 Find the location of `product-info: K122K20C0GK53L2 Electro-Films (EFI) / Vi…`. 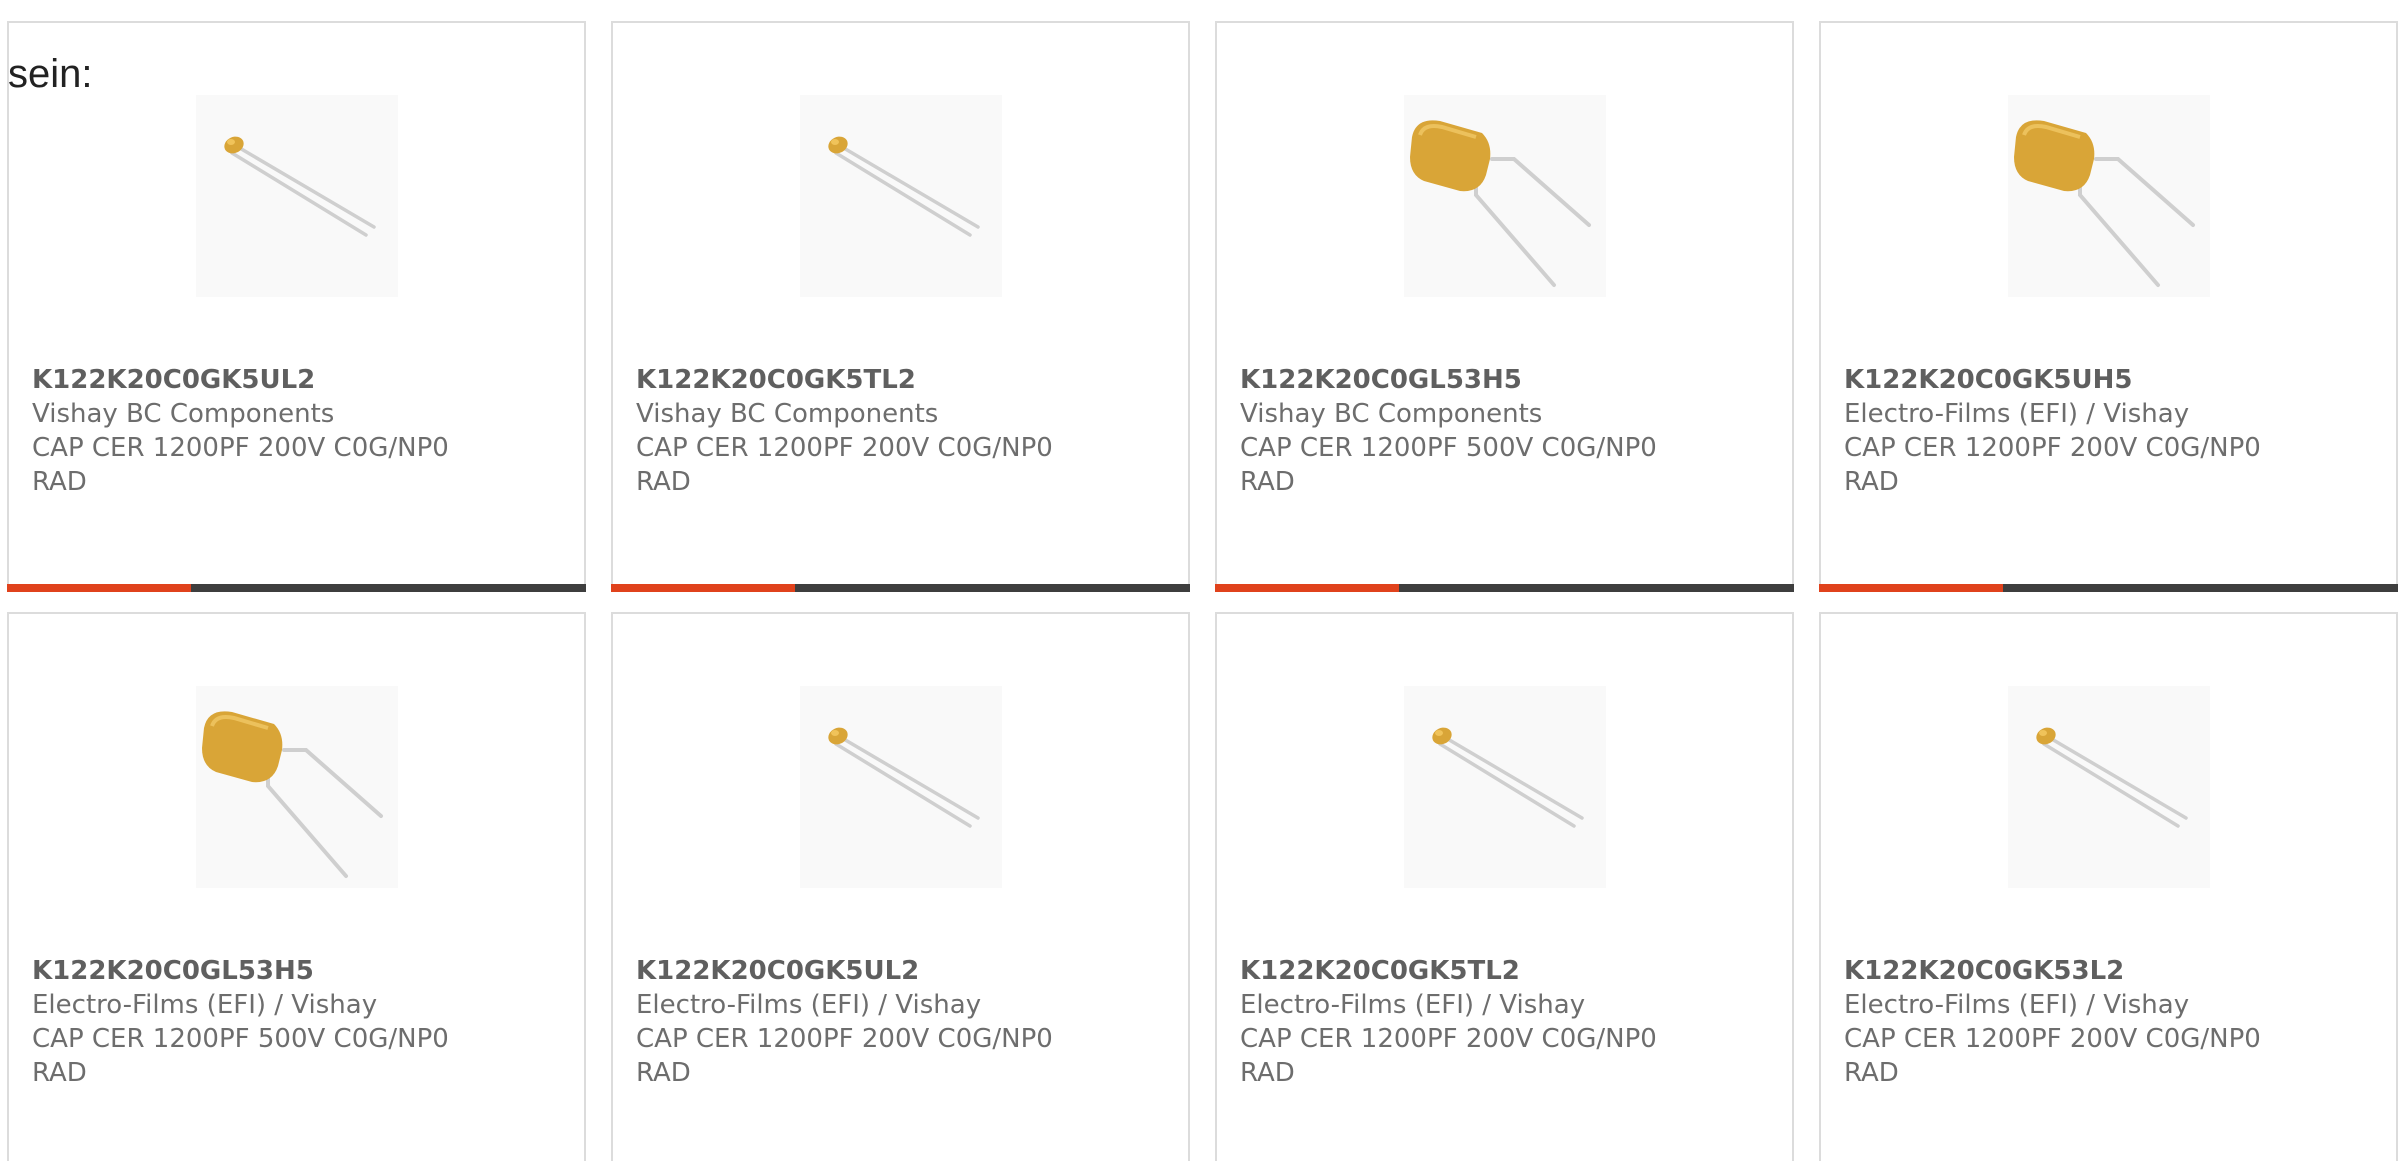

product-info: K122K20C0GK53L2 Electro-Films (EFI) / Vi… is located at coordinates (2104, 1022).